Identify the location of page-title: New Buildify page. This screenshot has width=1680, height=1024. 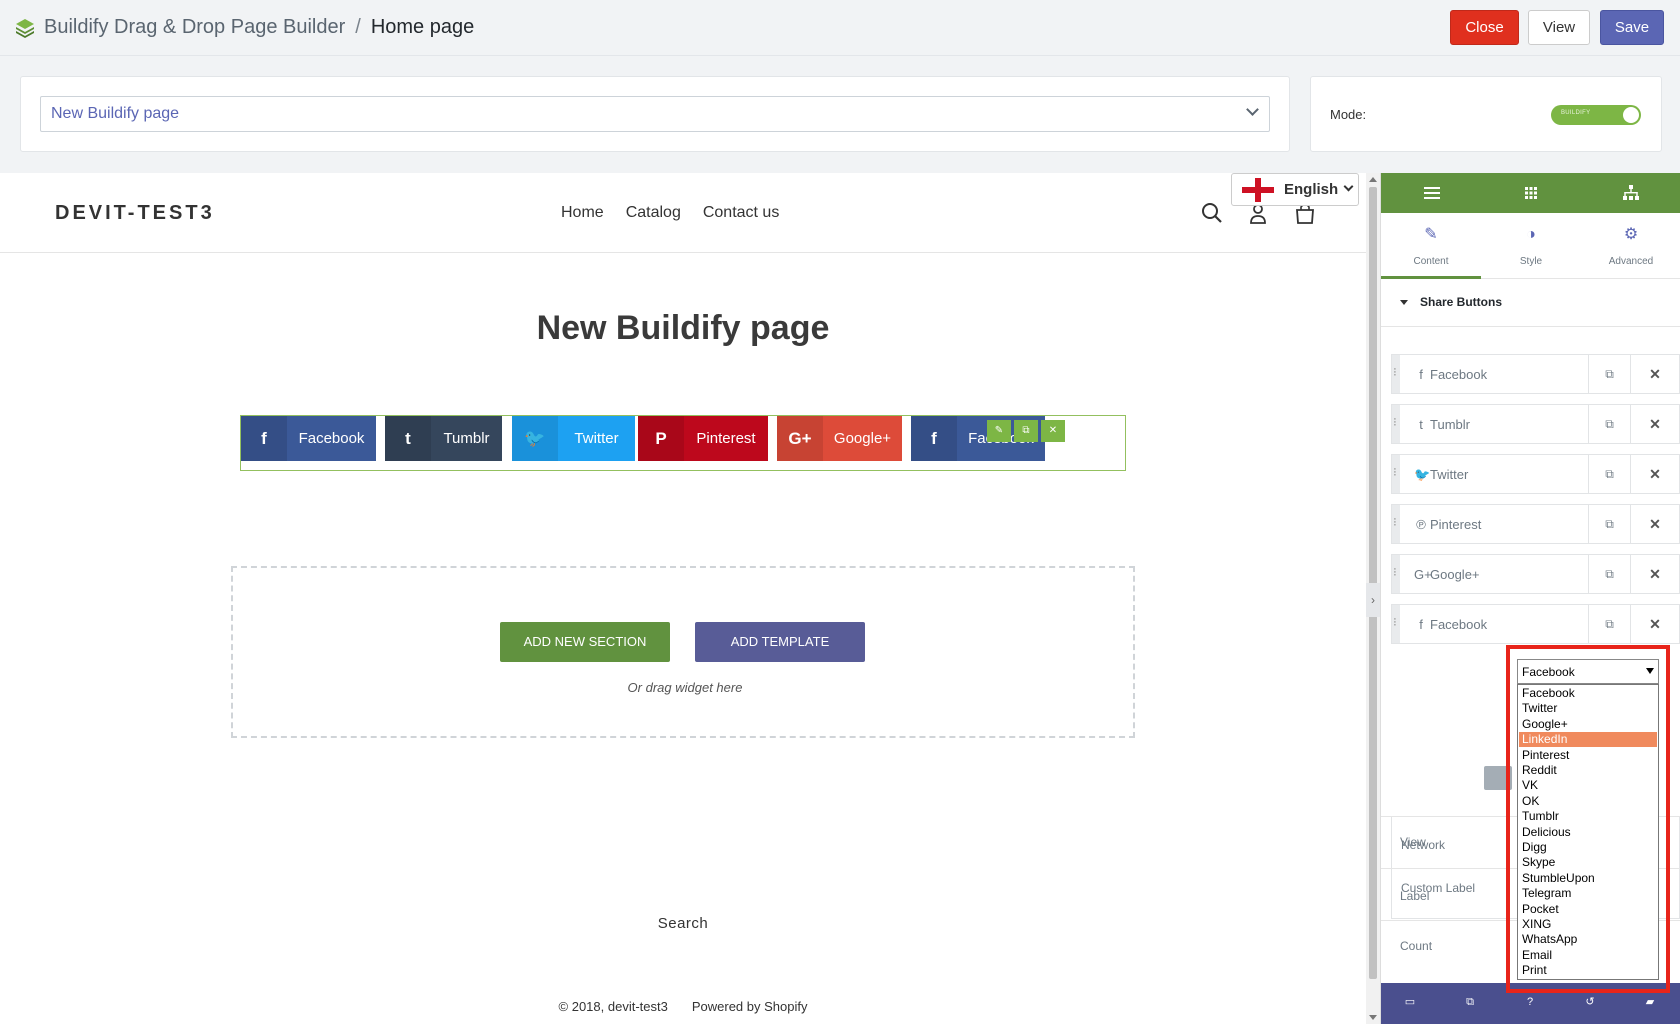
(683, 328).